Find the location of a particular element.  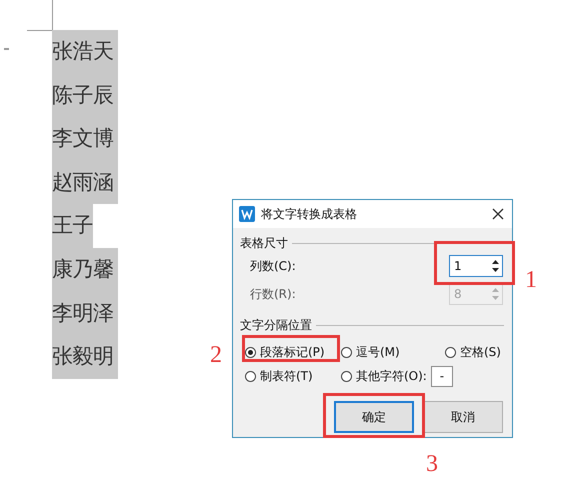

number-spinner: 1 is located at coordinates (476, 266).